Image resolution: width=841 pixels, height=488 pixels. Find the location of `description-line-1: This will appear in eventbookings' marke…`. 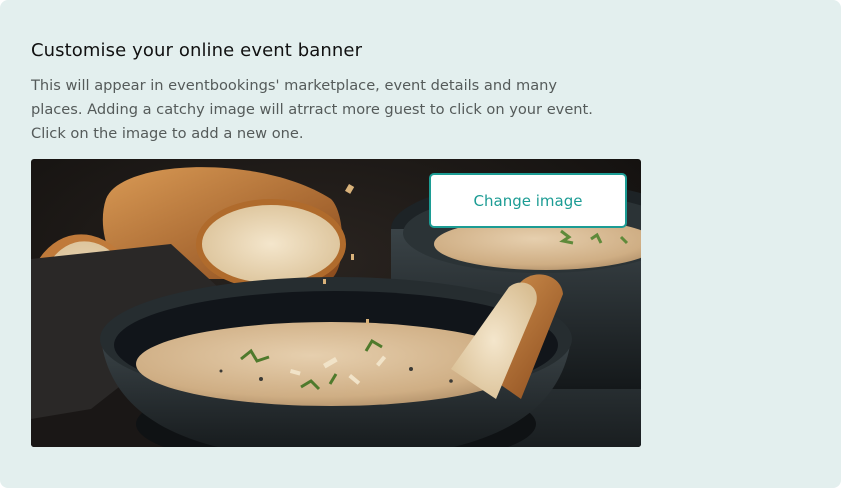

description-line-1: This will appear in eventbookings' marke… is located at coordinates (294, 85).